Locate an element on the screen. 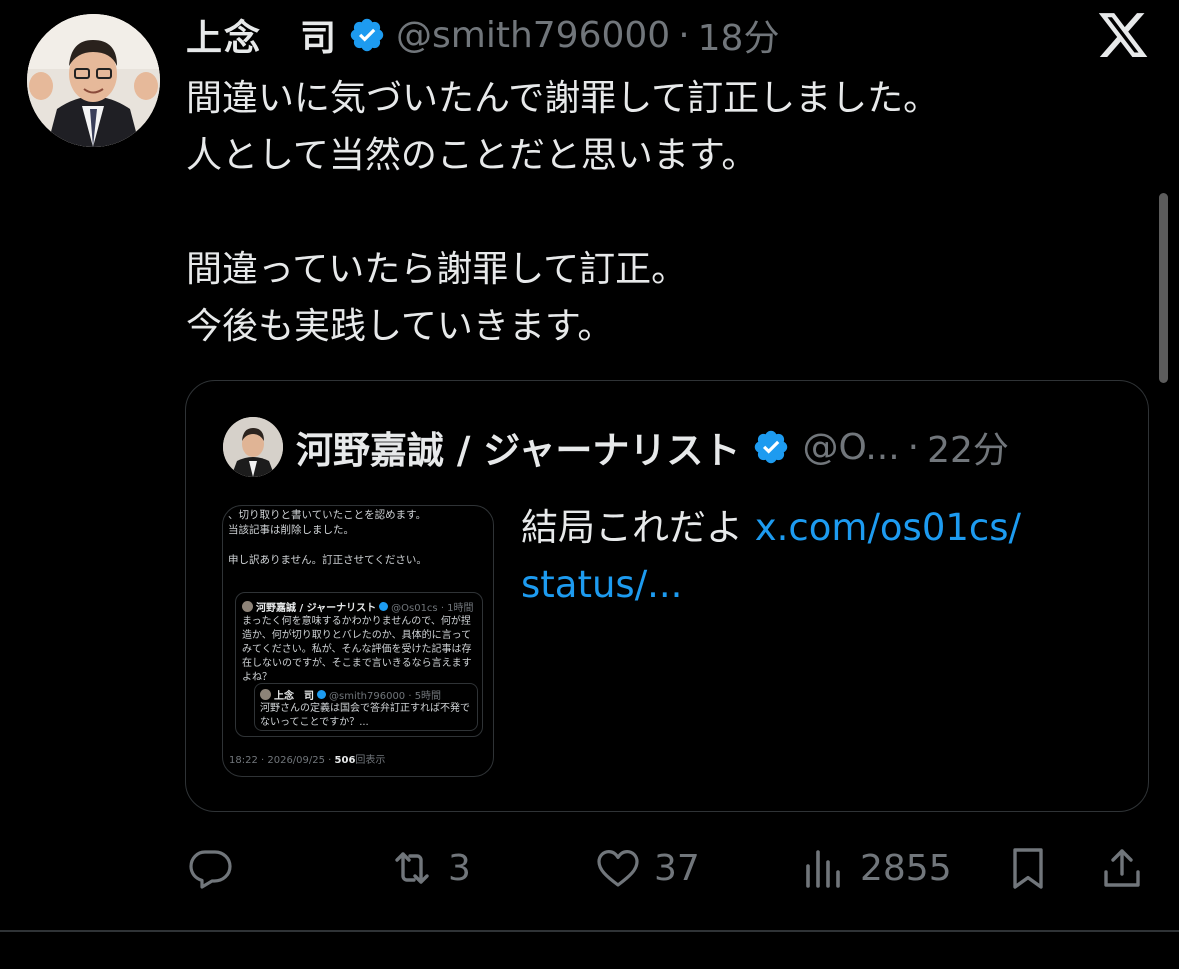 The width and height of the screenshot is (1179, 969). quoted-text-body: 結局これだよ is located at coordinates (638, 527).